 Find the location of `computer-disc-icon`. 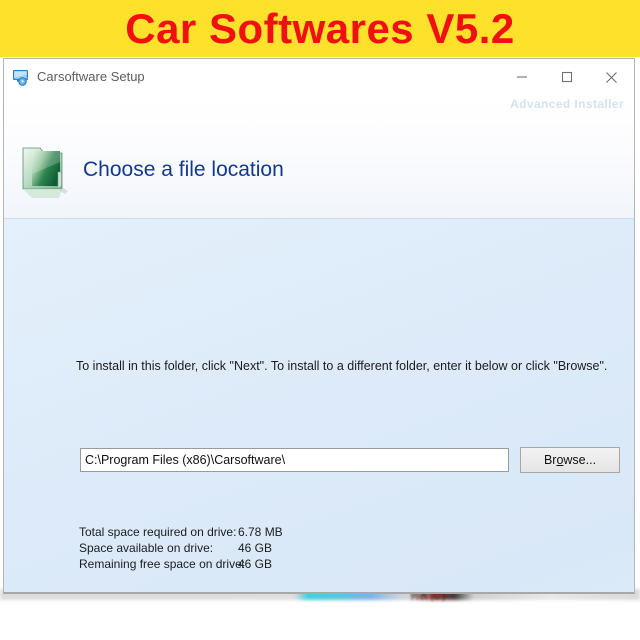

computer-disc-icon is located at coordinates (21, 77).